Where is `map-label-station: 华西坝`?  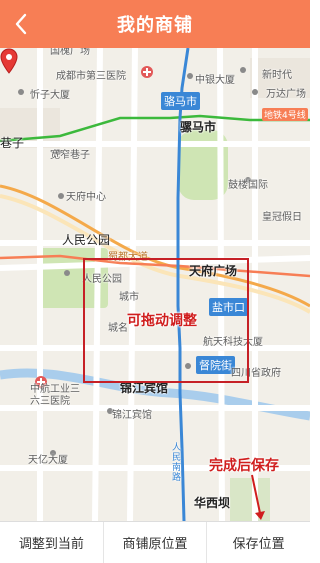
map-label-station: 华西坝 is located at coordinates (212, 503).